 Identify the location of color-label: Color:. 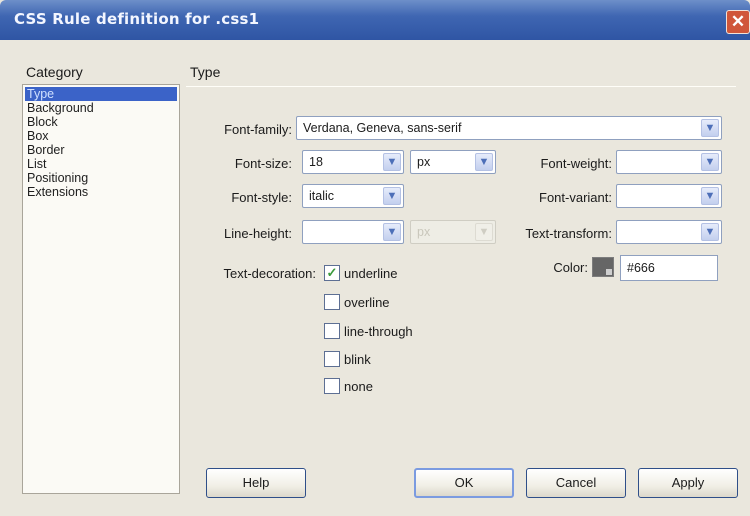
(570, 267).